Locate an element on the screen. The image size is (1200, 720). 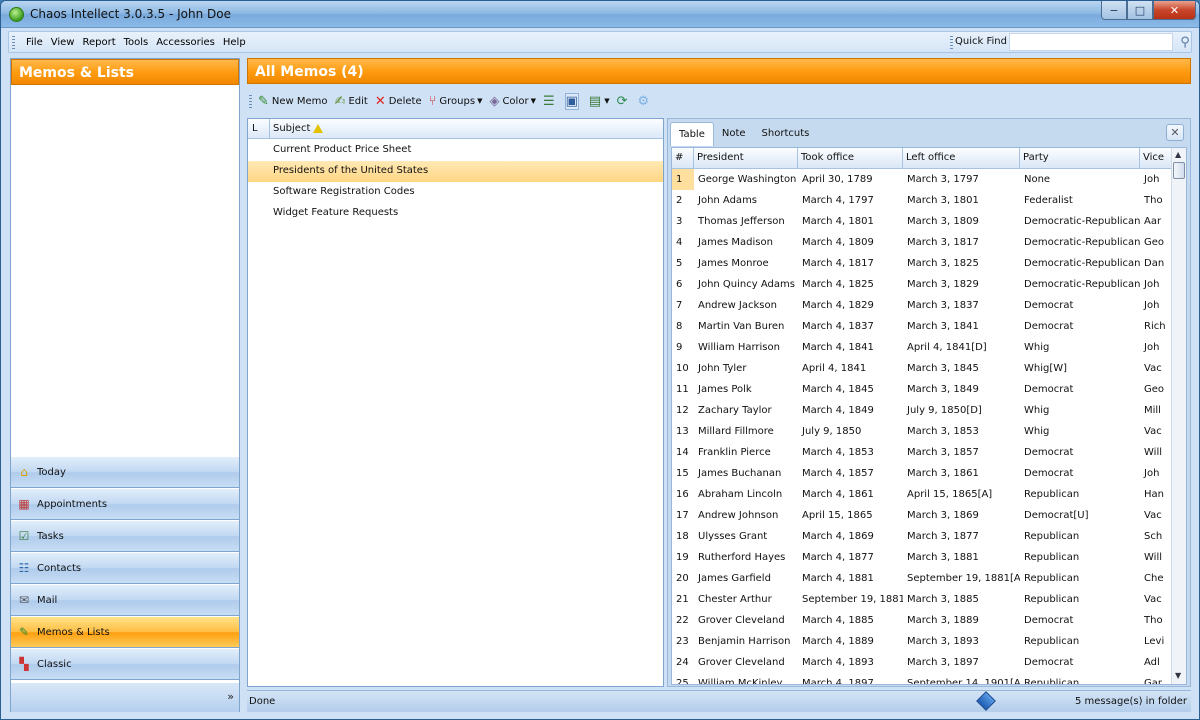
column-header-took-office: Took office is located at coordinates (850, 158).